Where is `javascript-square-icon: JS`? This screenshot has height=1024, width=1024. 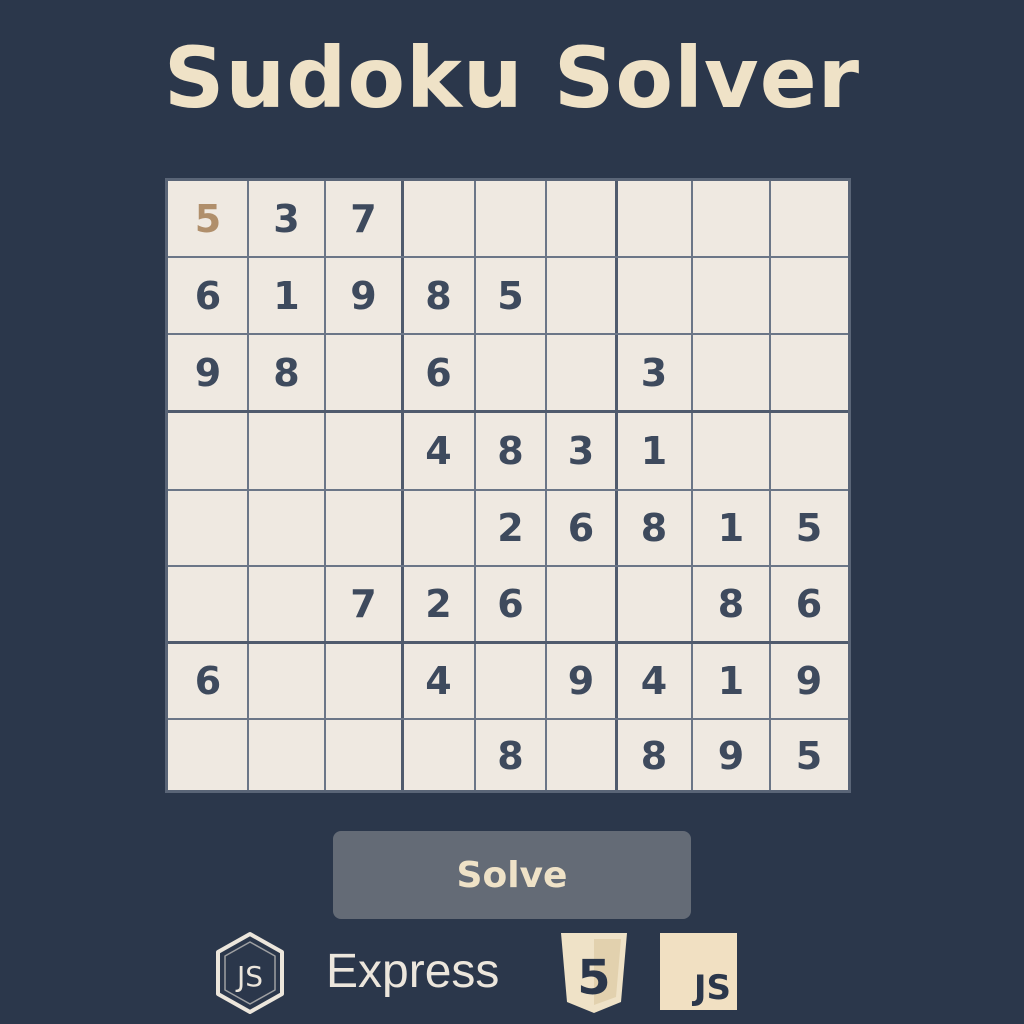
javascript-square-icon: JS is located at coordinates (698, 971).